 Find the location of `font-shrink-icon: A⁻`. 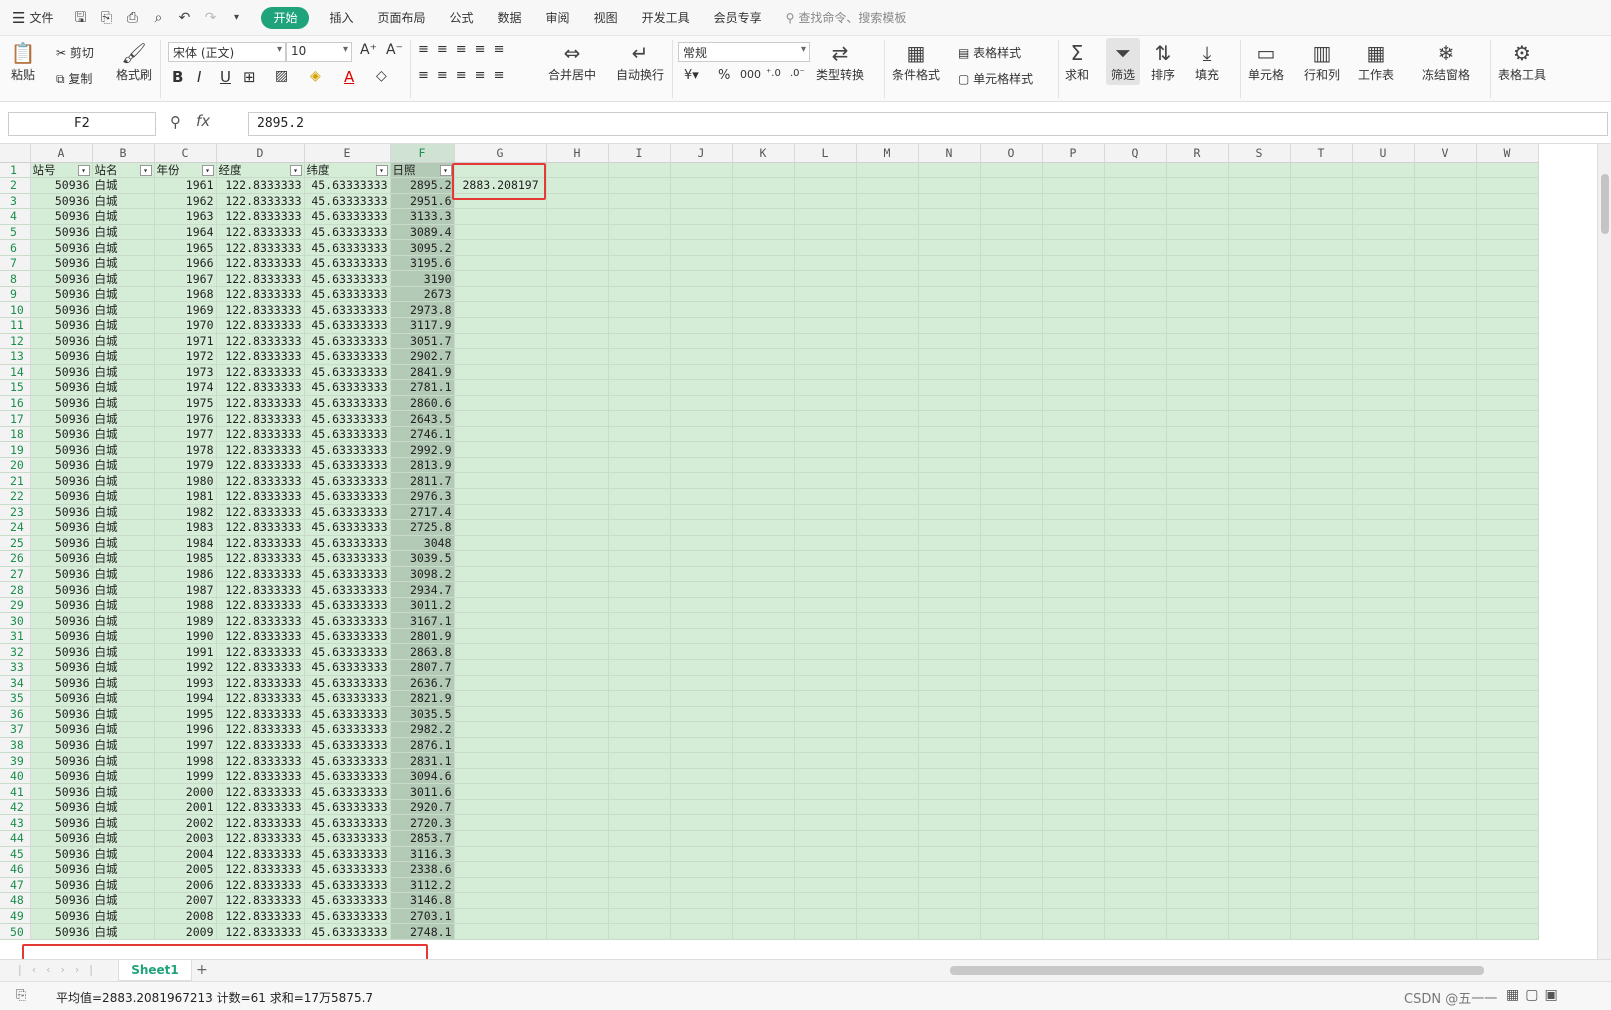

font-shrink-icon: A⁻ is located at coordinates (394, 50).